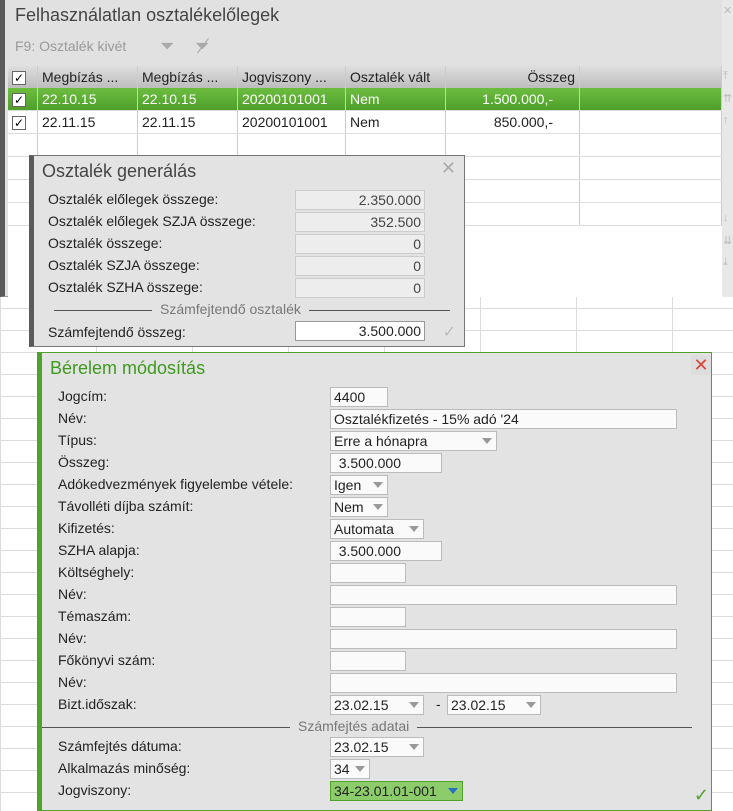 The image size is (733, 811). I want to click on select-all-checkbox: ✓, so click(23, 77).